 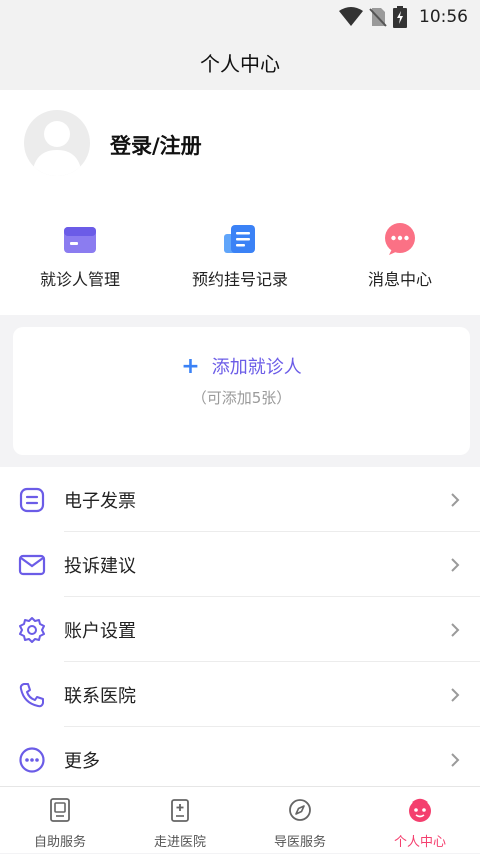 I want to click on compass-icon, so click(x=300, y=810).